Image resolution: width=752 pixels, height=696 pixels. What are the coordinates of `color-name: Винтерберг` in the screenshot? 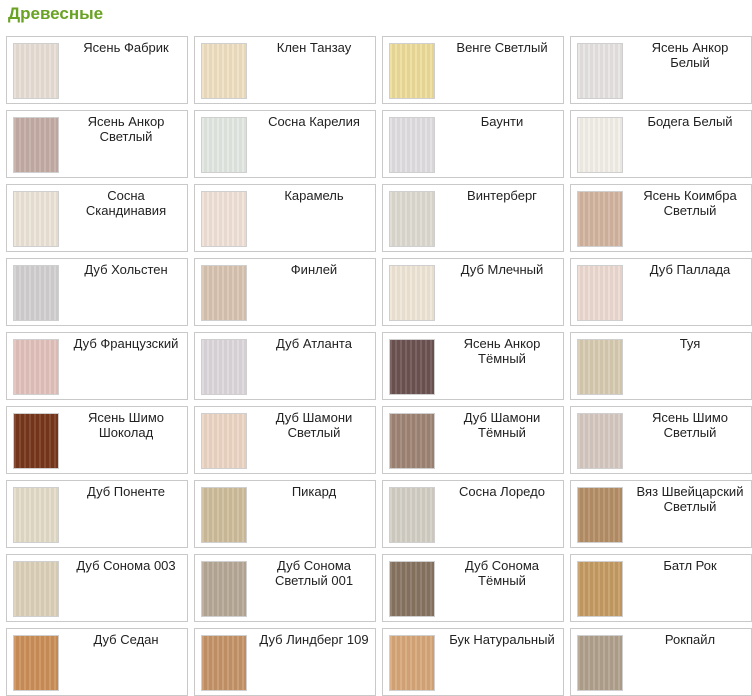 It's located at (502, 195).